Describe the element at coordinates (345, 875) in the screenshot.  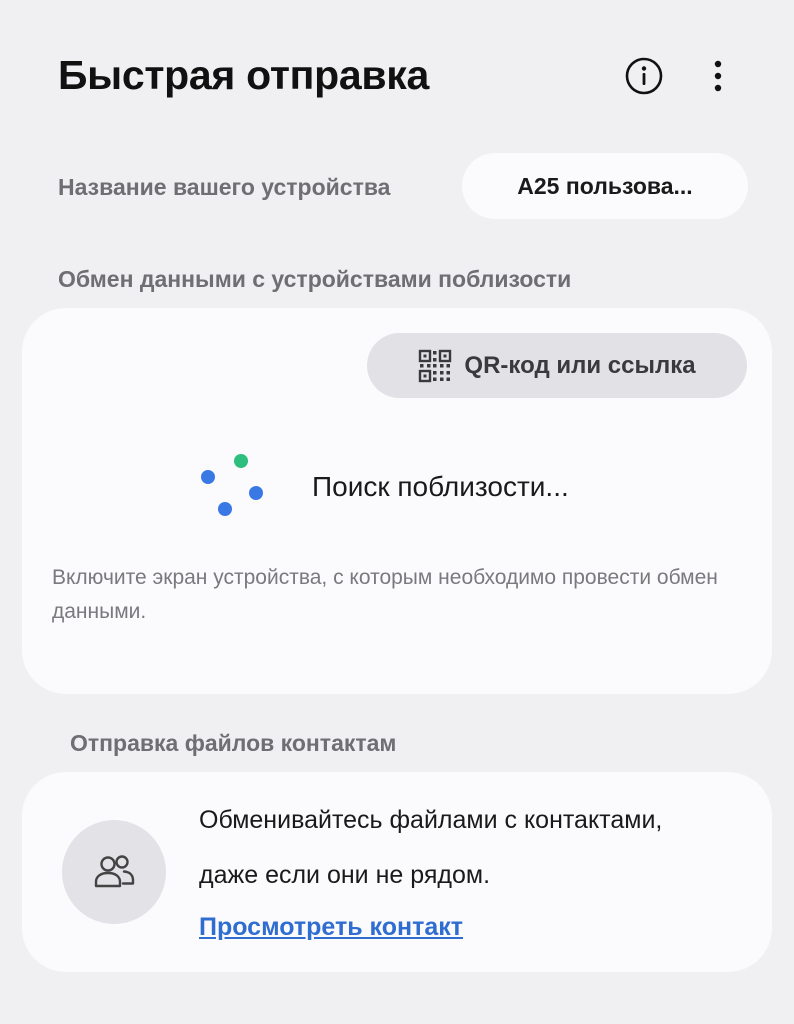
I see `contacts-description-line2: даже если они не рядом.` at that location.